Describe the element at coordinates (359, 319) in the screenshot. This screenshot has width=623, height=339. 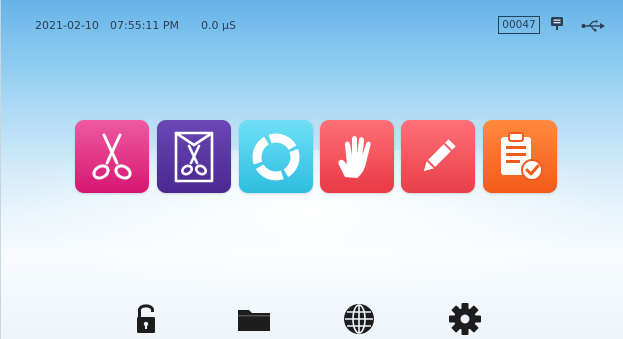
I see `globe-icon` at that location.